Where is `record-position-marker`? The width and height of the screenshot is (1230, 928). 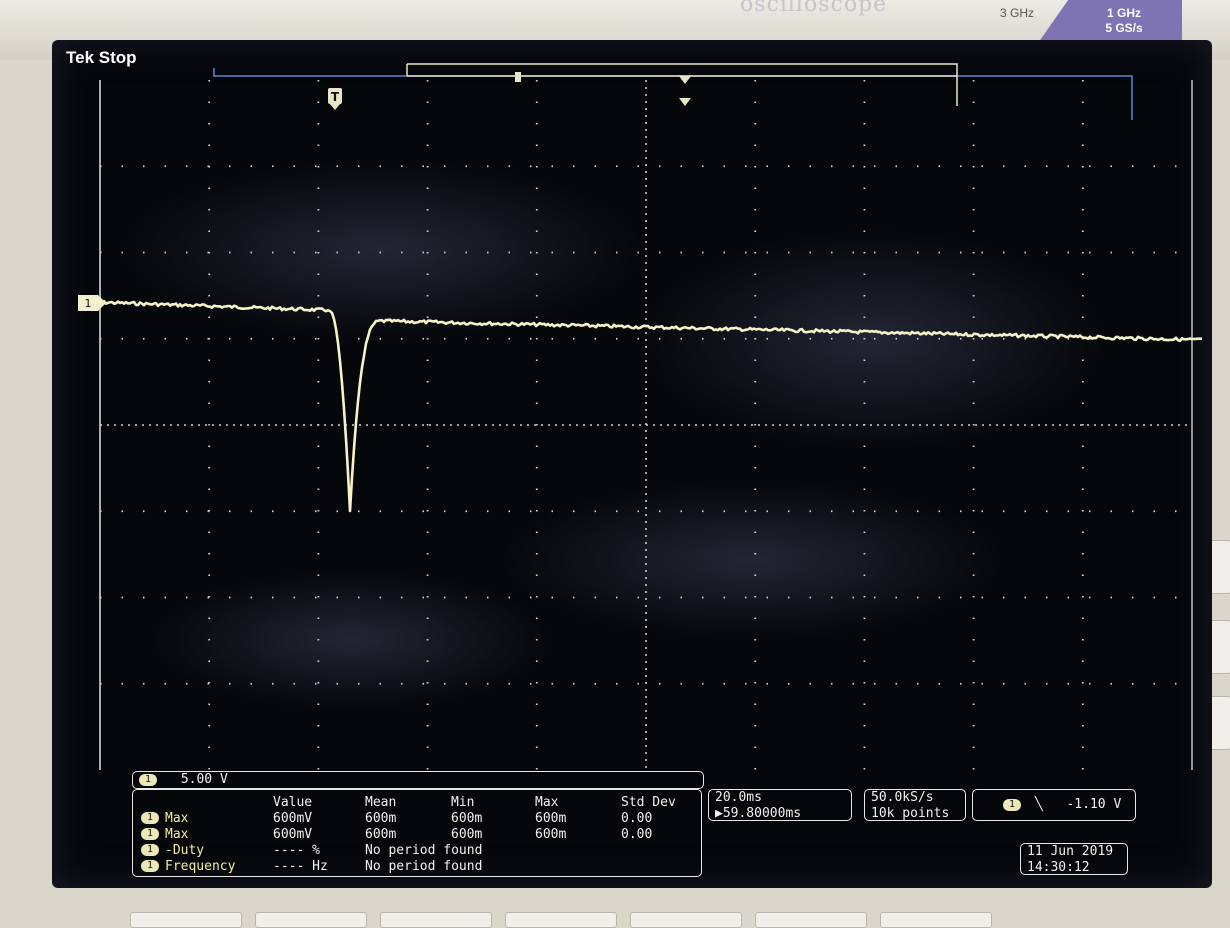 record-position-marker is located at coordinates (518, 77).